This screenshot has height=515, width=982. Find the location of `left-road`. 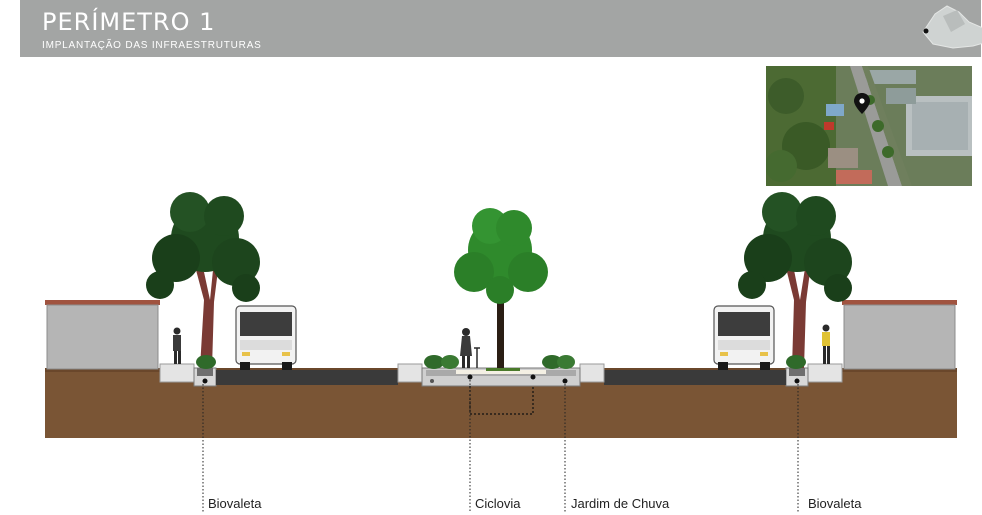

left-road is located at coordinates (307, 377).